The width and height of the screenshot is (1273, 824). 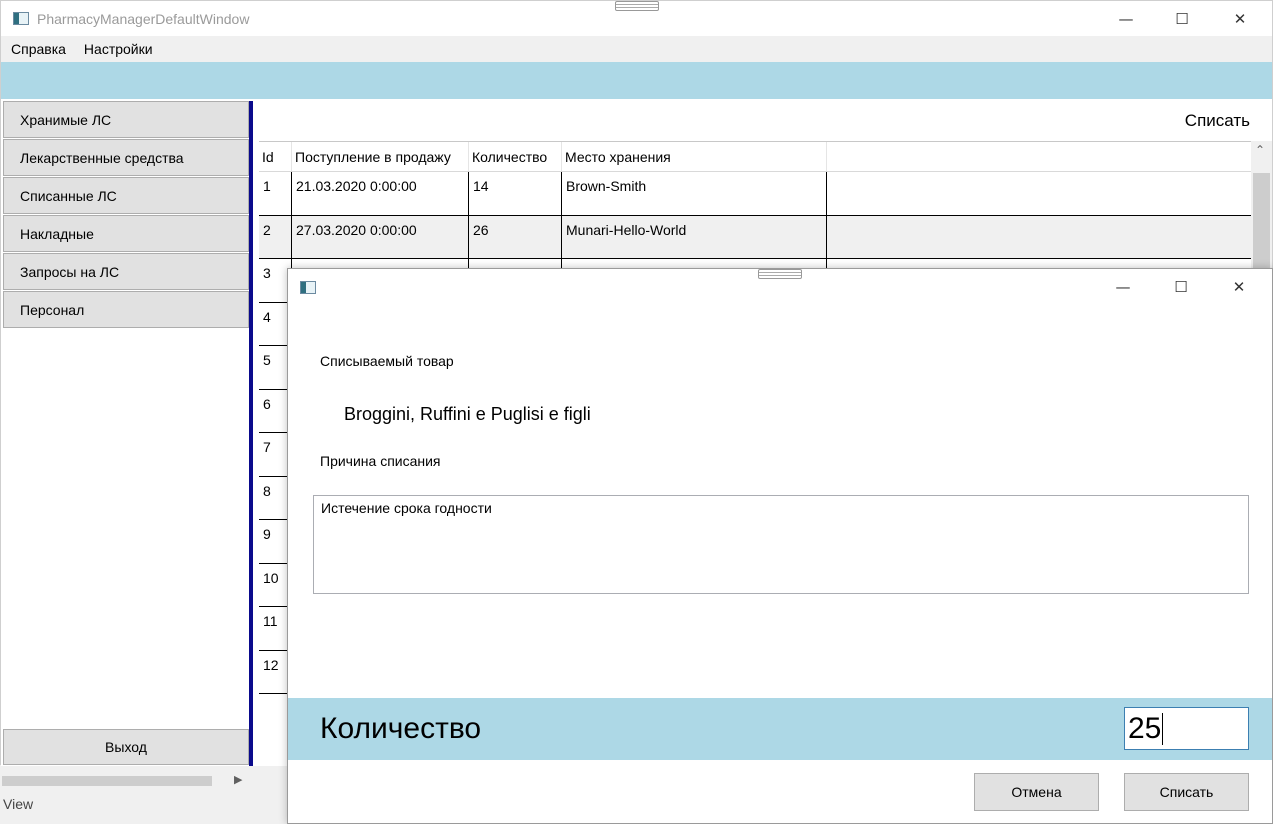 I want to click on menu-bar: Справка Настройки, so click(x=636, y=49).